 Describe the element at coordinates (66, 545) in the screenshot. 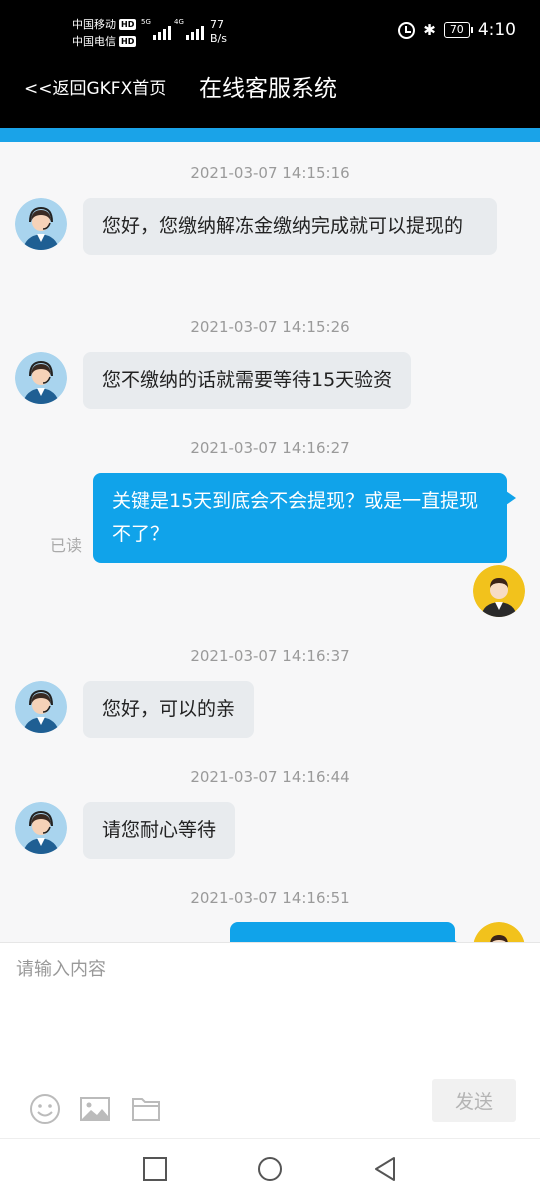

I see `read-status: 已读` at that location.